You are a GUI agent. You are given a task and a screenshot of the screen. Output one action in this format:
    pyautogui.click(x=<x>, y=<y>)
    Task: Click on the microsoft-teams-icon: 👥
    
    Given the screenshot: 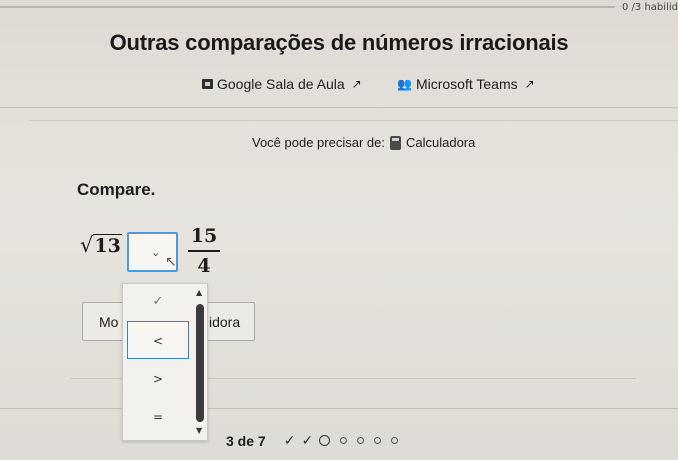 What is the action you would take?
    pyautogui.click(x=404, y=84)
    